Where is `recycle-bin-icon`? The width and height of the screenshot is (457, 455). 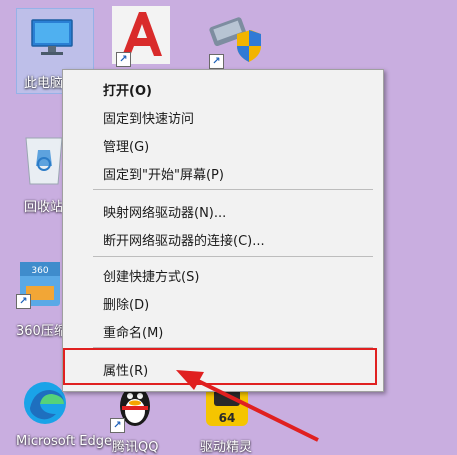
recycle-bin-icon is located at coordinates (44, 157).